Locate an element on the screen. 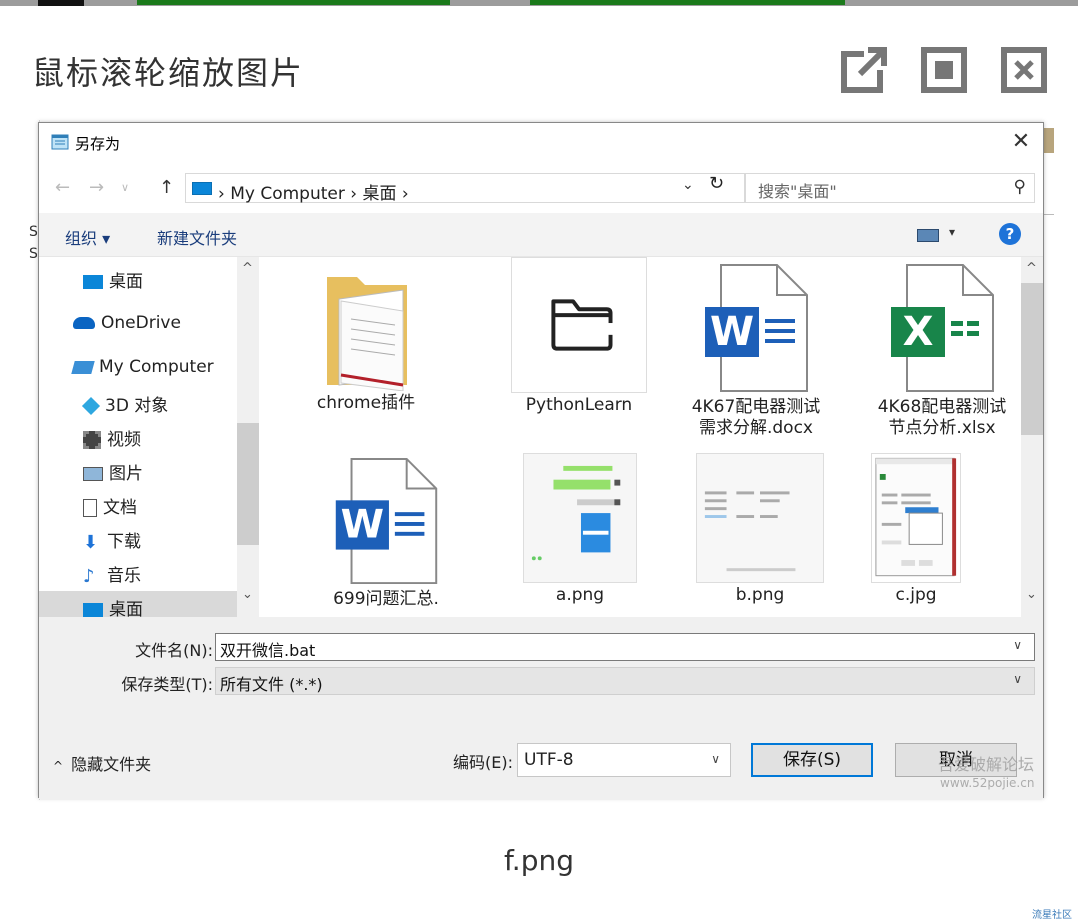 Image resolution: width=1078 pixels, height=920 pixels. file-item-4k67-docx: W 4K67配电器测试 需求分解.docx is located at coordinates (756, 351).